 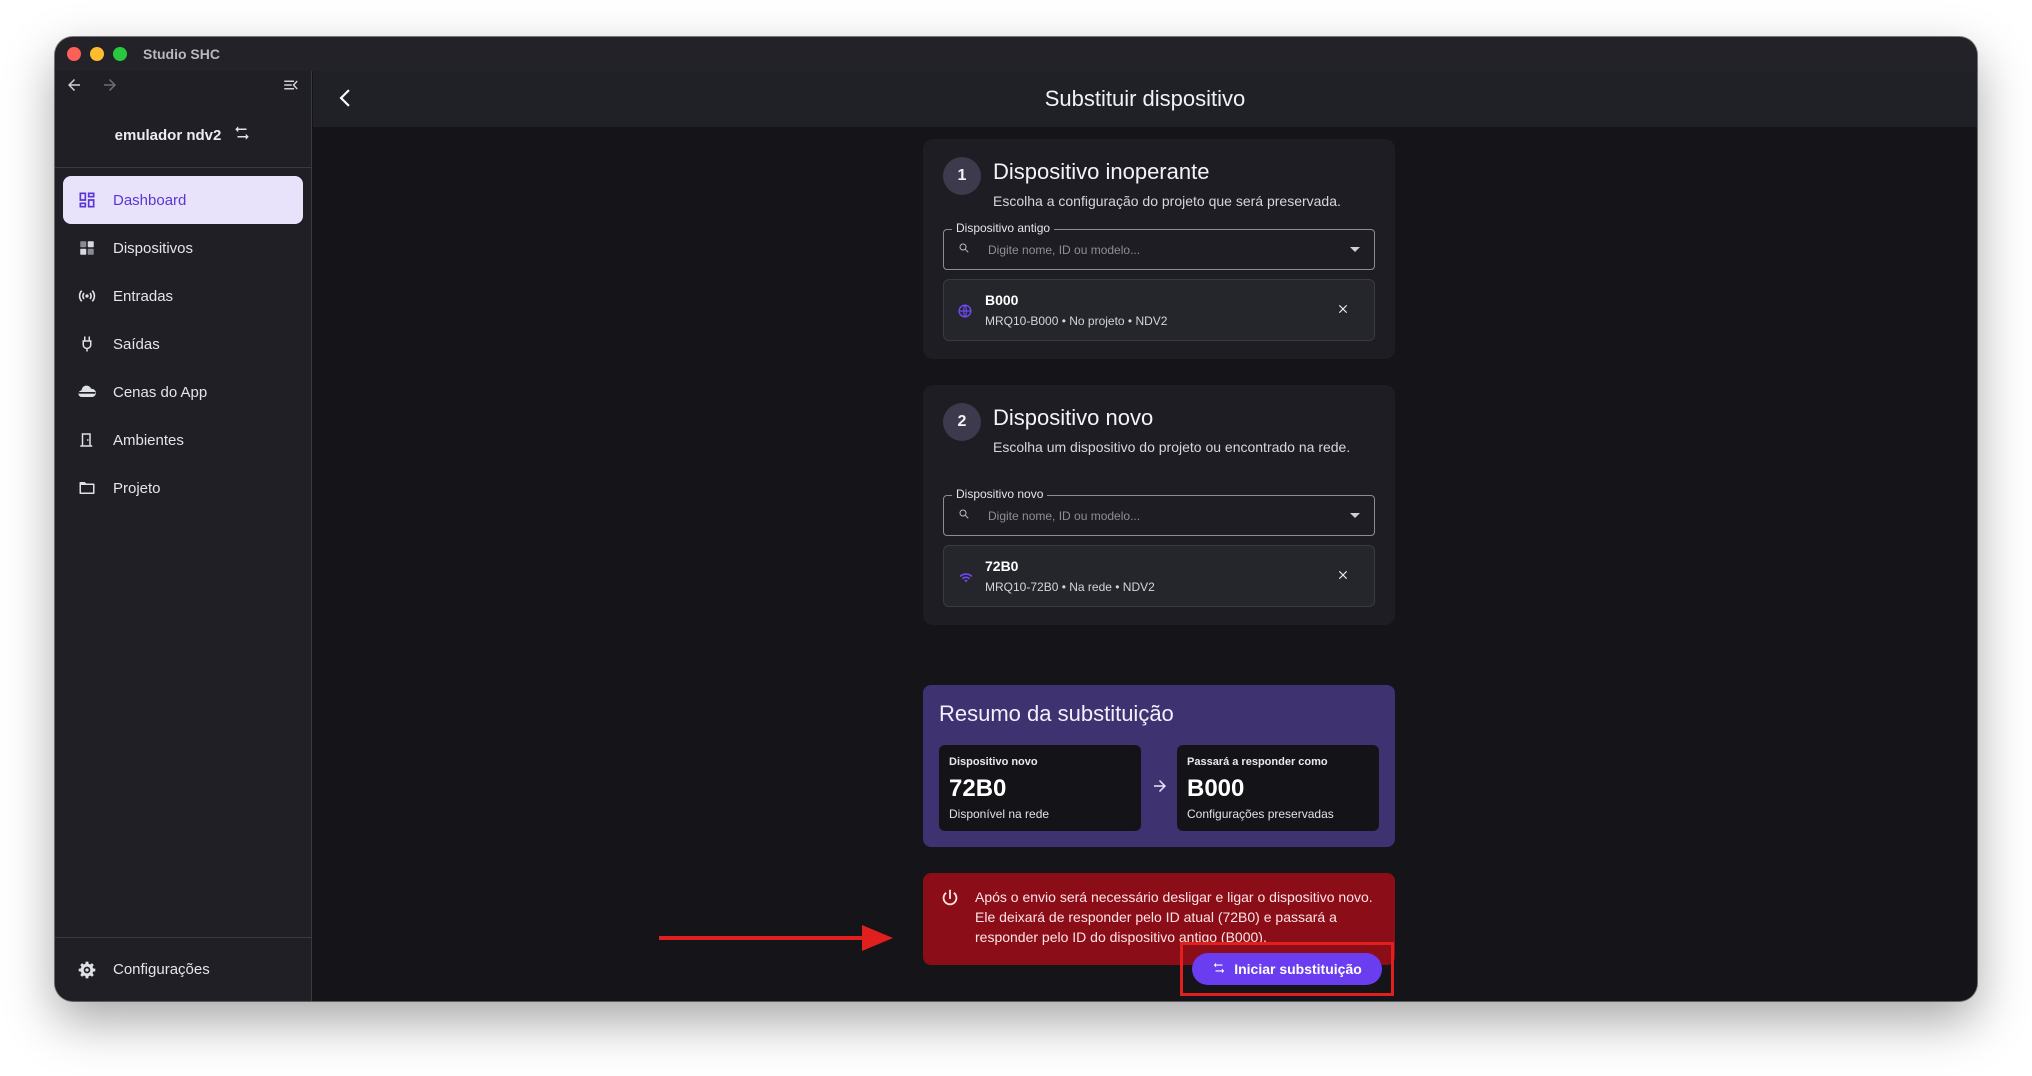 I want to click on sidebar-item-ambientes: Ambientes, so click(x=183, y=440).